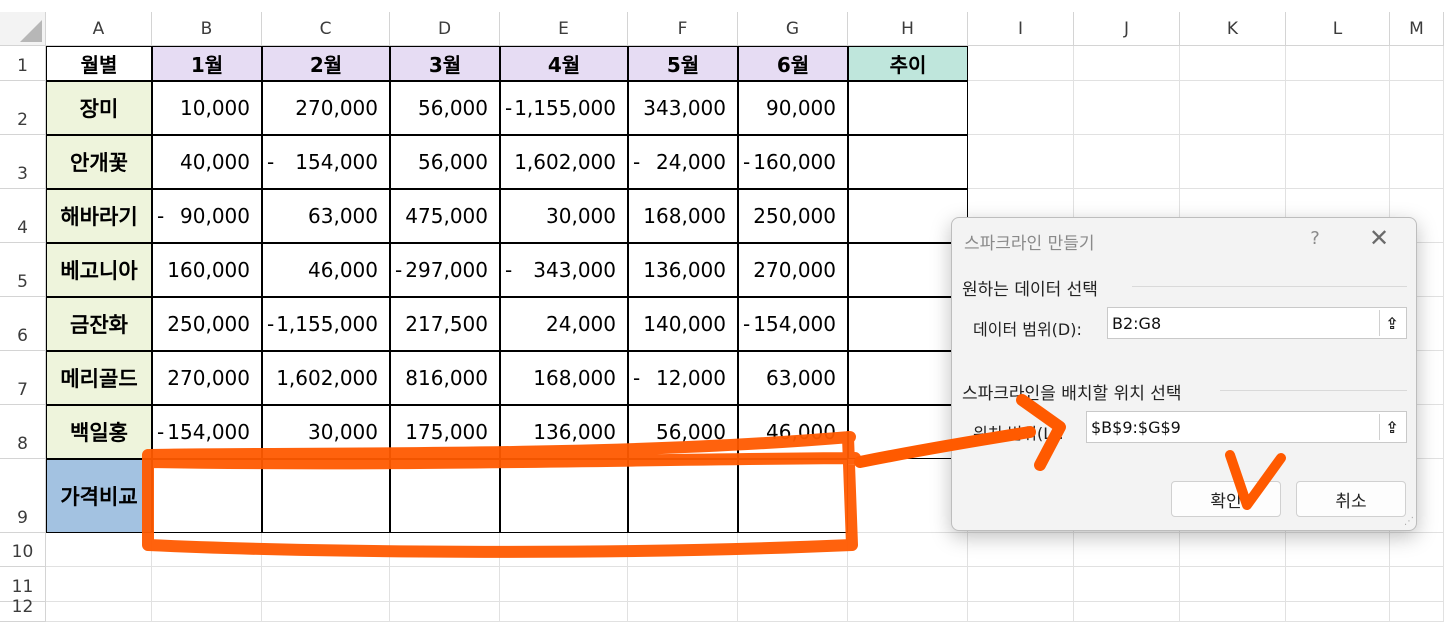 The height and width of the screenshot is (622, 1444). Describe the element at coordinates (99, 378) in the screenshot. I see `row-name-cell: 메리골드` at that location.